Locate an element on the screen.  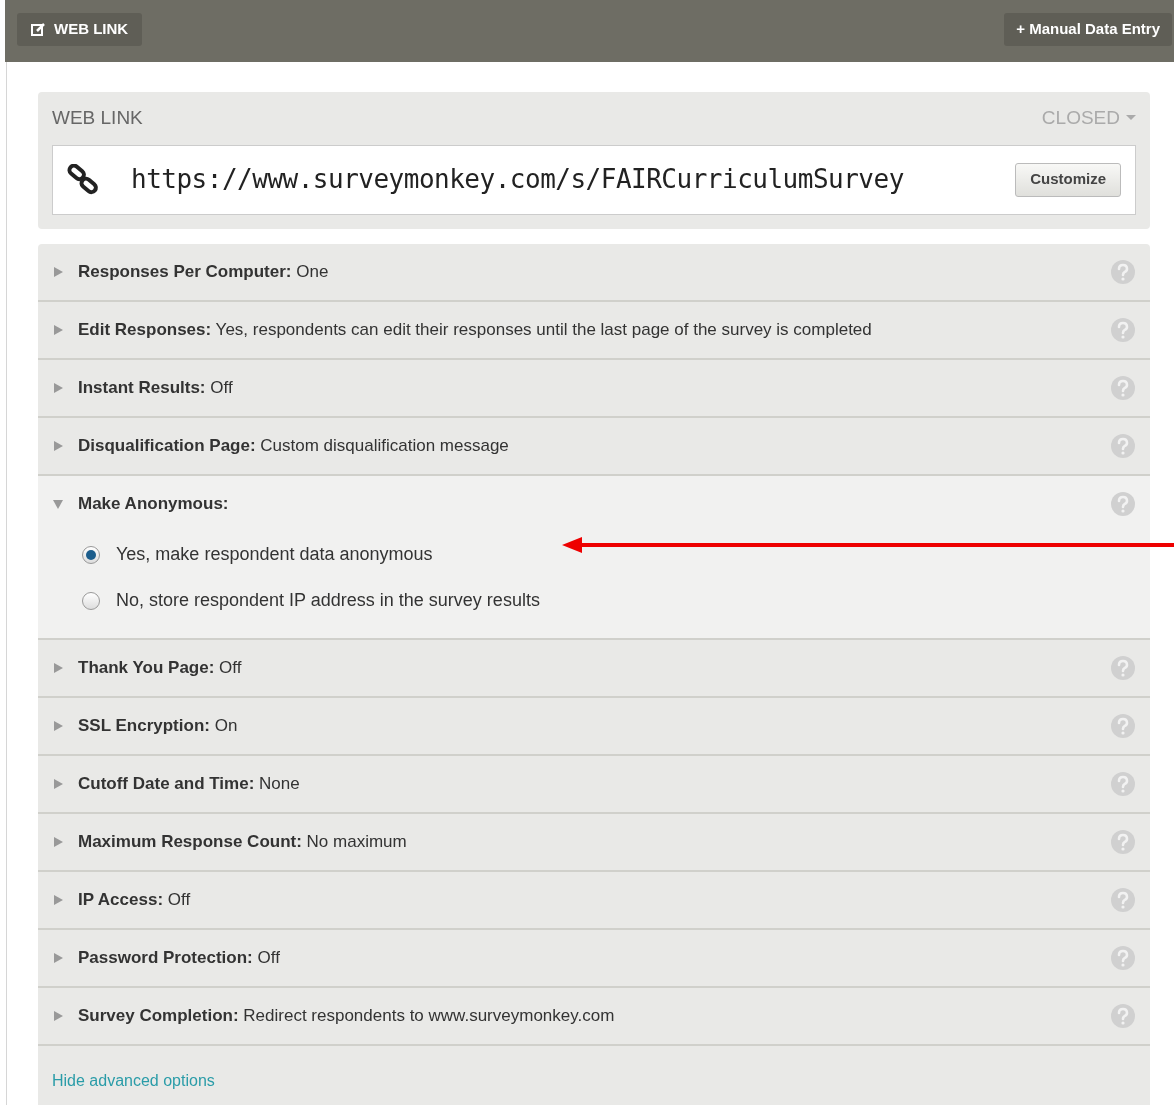
setting-row: Thank You Page: Off is located at coordinates (594, 668).